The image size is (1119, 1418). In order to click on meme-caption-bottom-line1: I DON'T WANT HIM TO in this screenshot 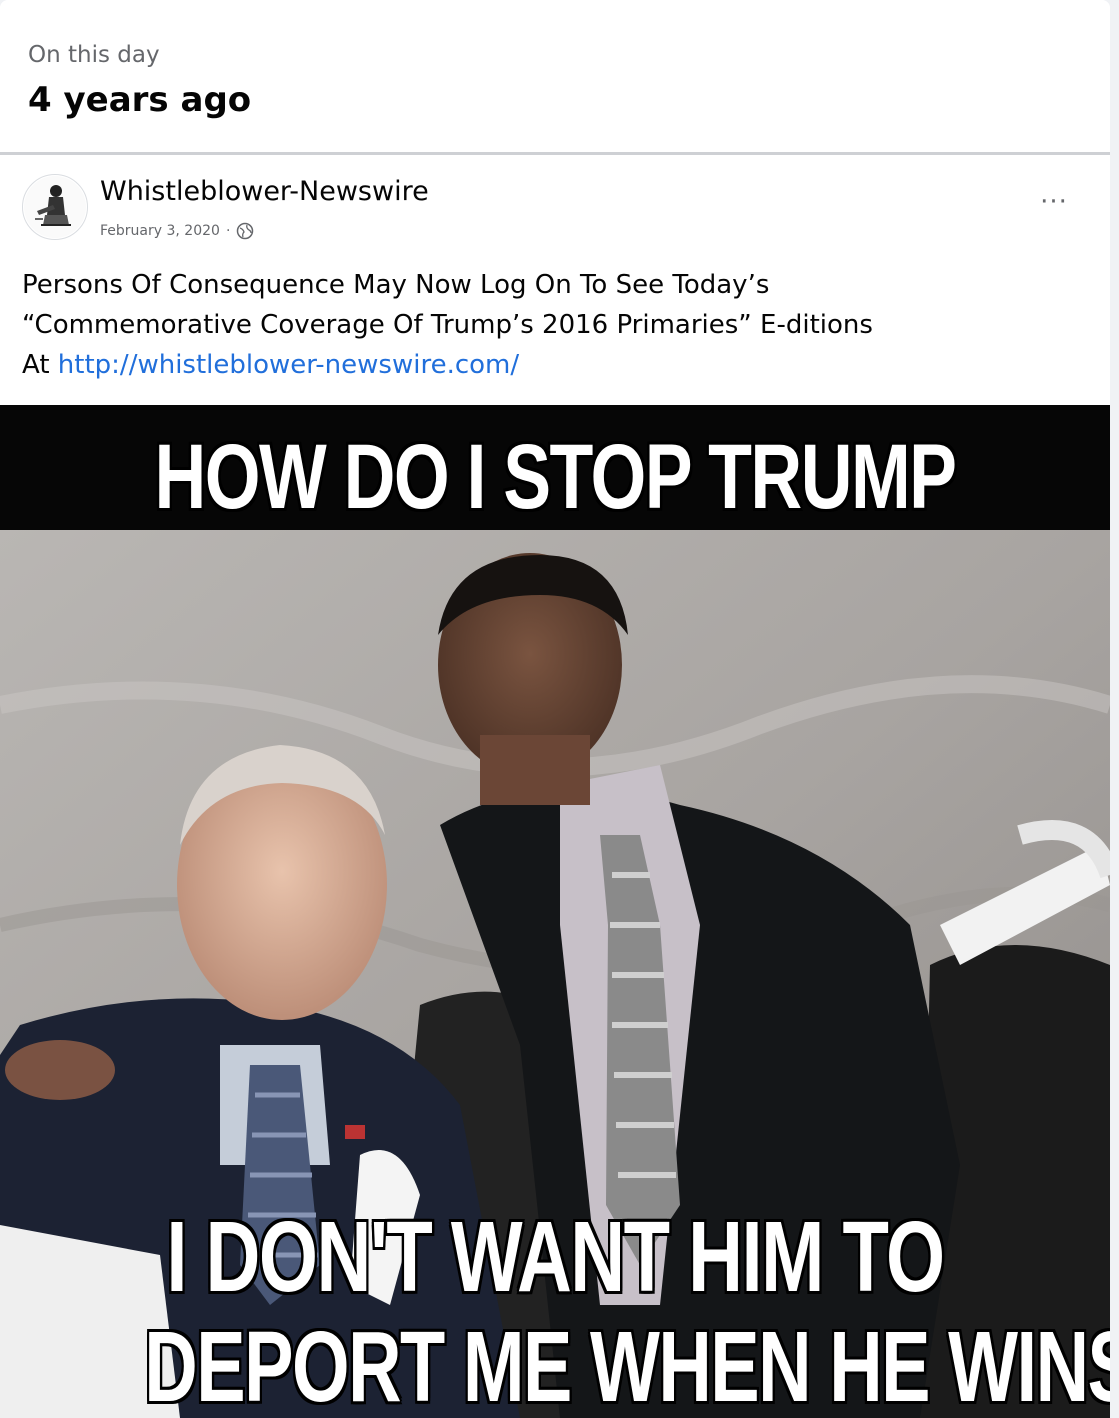, I will do `click(555, 1257)`.